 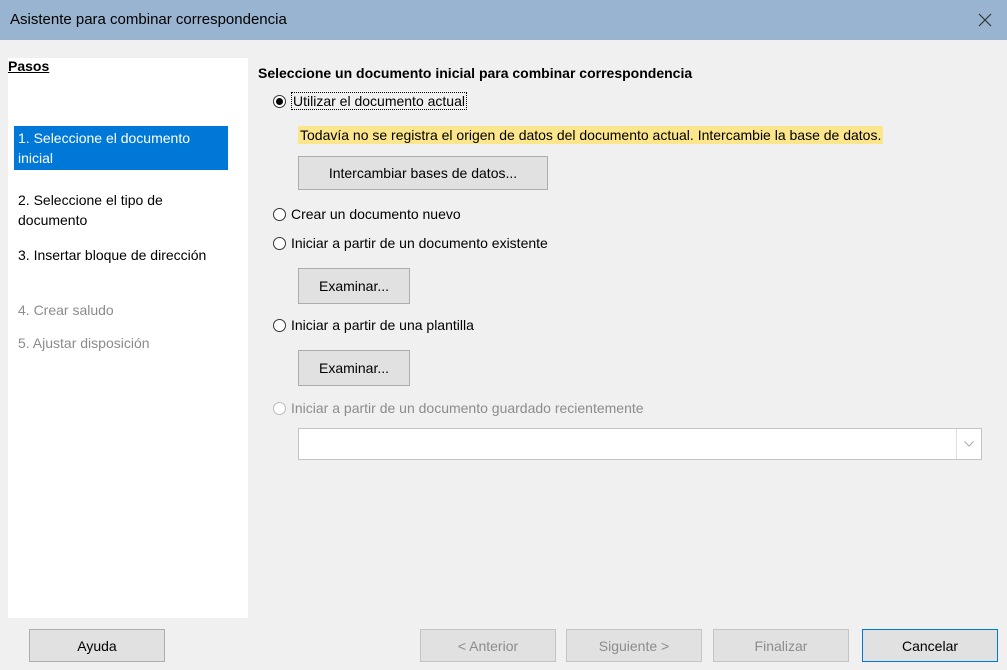 I want to click on step-select-starting-document: 1. Seleccione el documento inicial, so click(x=121, y=148).